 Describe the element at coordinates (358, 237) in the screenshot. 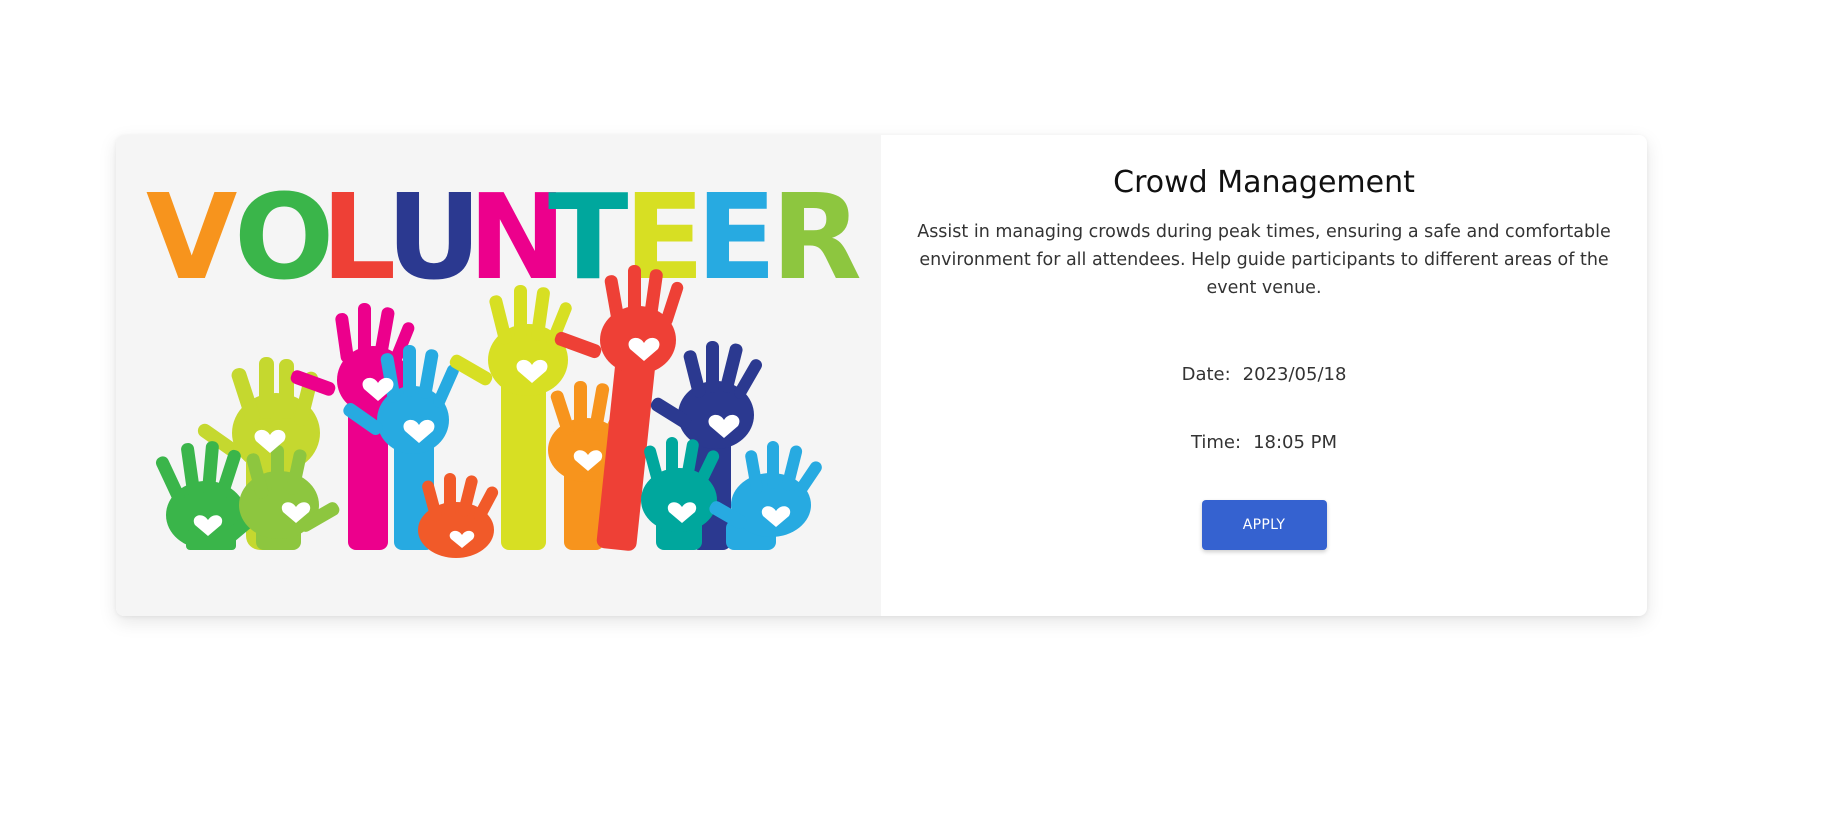

I see `svg-text: L` at that location.